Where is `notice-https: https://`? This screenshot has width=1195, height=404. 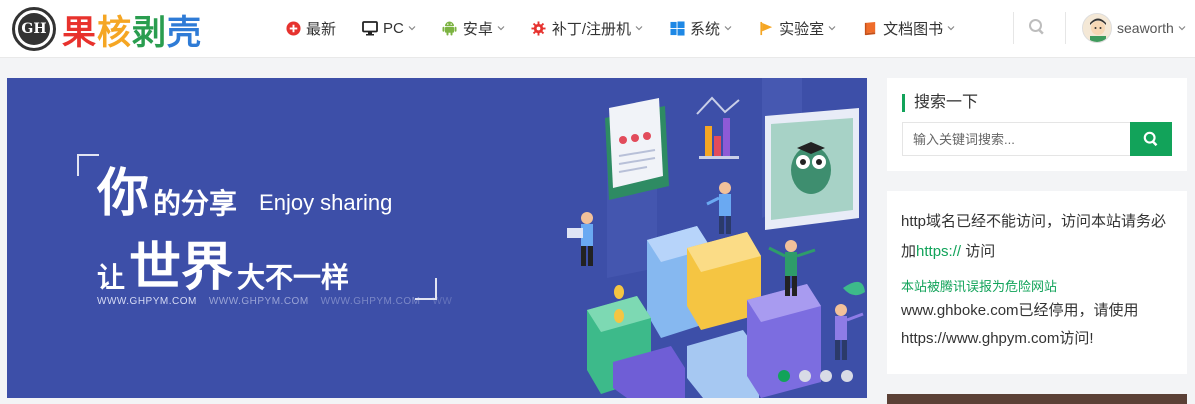
notice-https: https:// is located at coordinates (938, 251).